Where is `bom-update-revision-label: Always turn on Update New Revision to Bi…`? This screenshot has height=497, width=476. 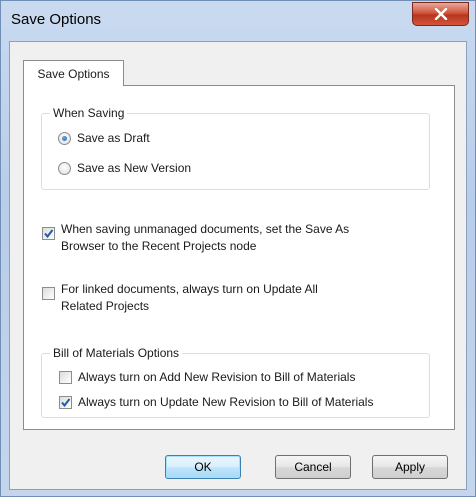 bom-update-revision-label: Always turn on Update New Revision to Bi… is located at coordinates (226, 402).